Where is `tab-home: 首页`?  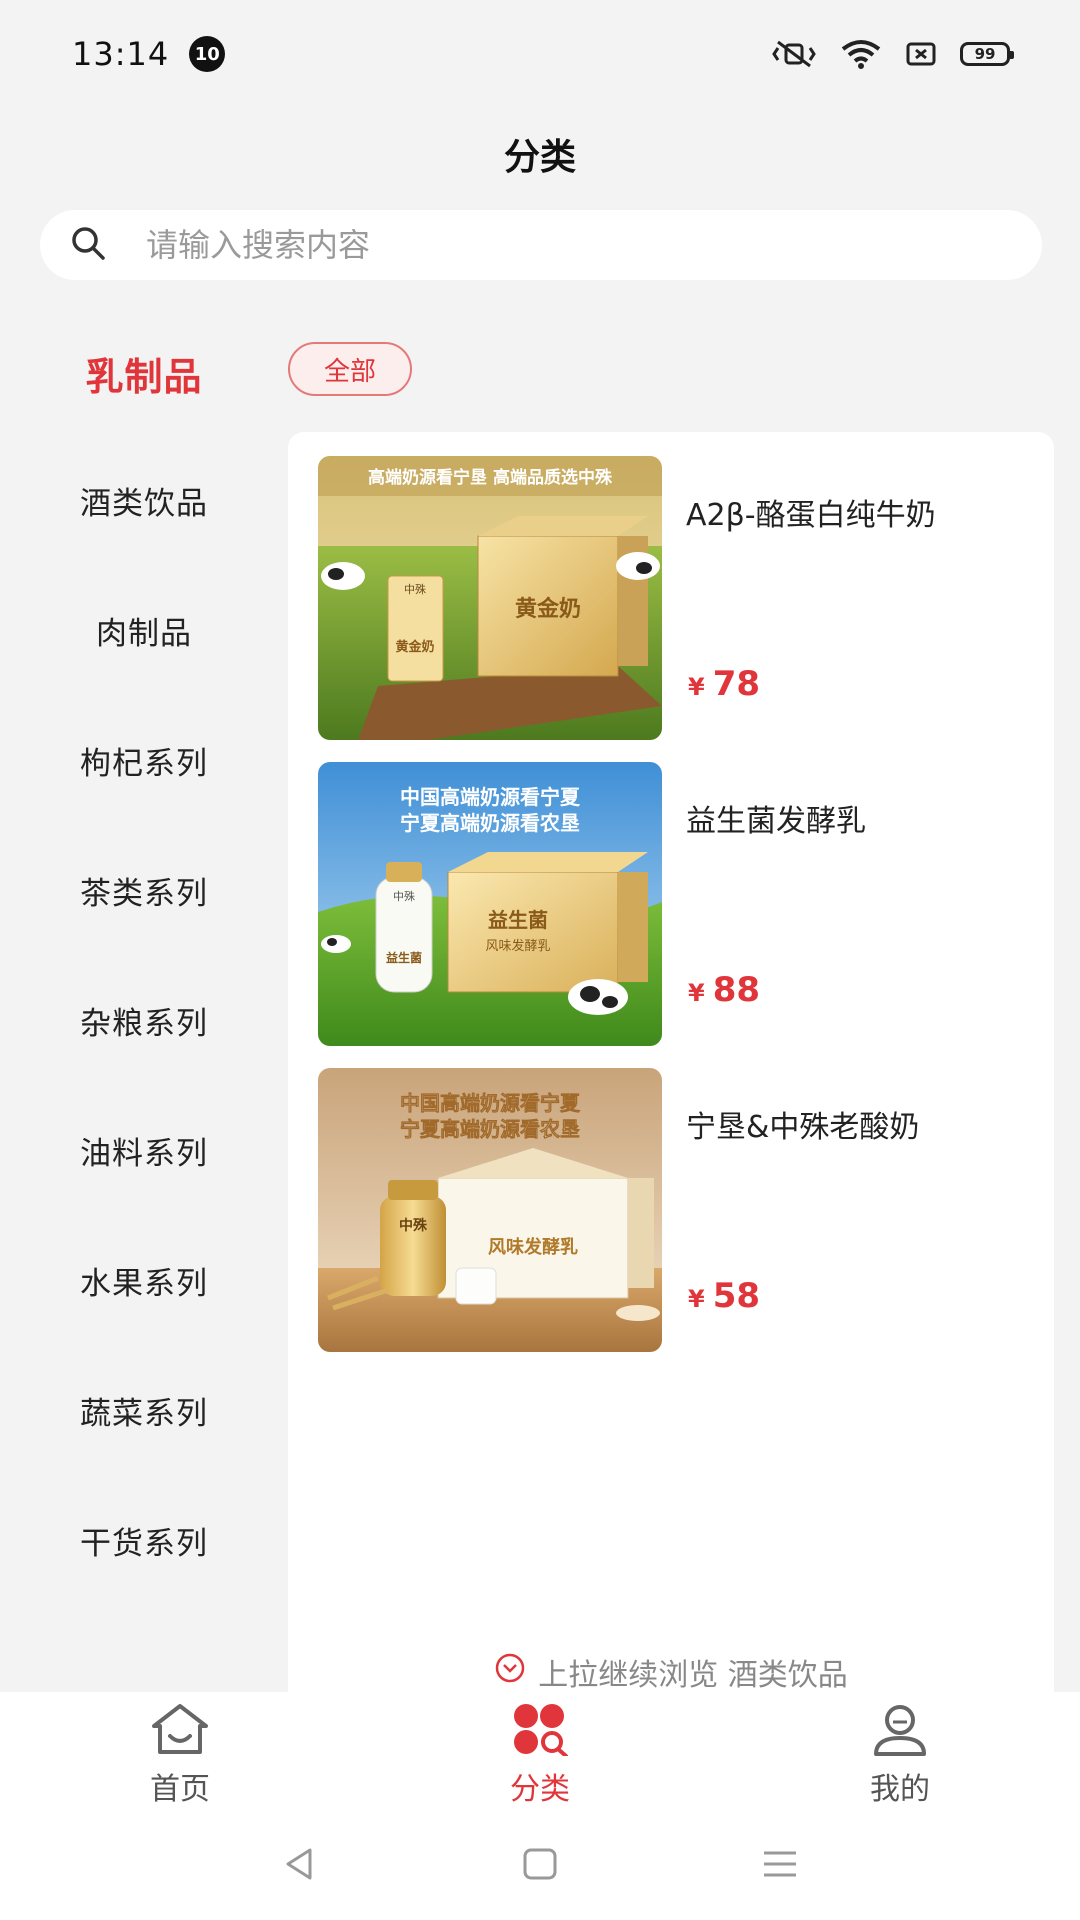
tab-home: 首页 is located at coordinates (180, 1752).